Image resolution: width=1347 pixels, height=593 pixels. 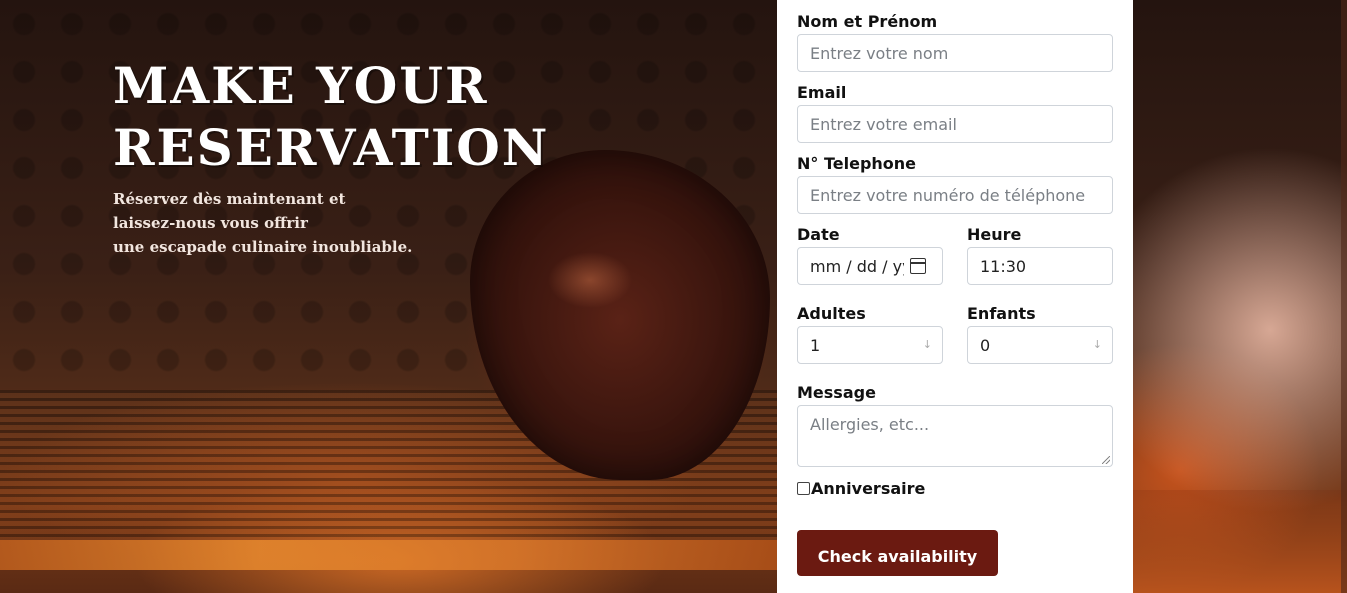 I want to click on check-availability-button: Check availability, so click(x=897, y=553).